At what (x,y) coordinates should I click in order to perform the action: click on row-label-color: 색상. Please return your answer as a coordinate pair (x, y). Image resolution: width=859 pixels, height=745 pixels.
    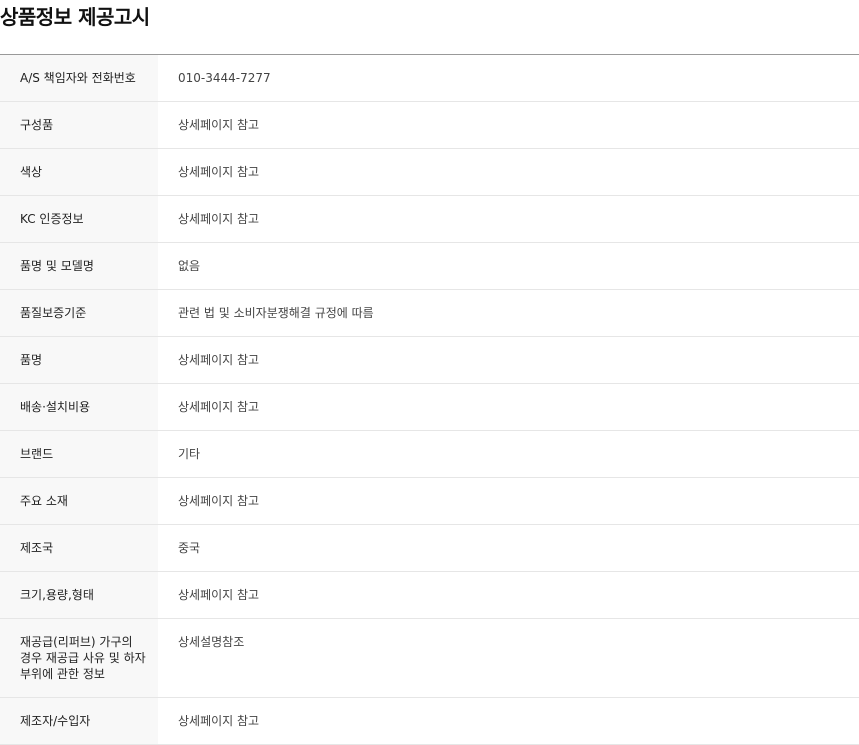
    Looking at the image, I should click on (79, 172).